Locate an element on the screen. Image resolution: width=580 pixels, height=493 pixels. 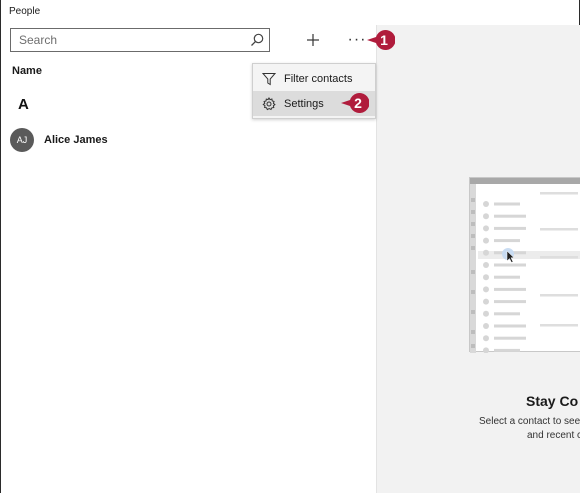
empty-state-illustration is located at coordinates (524, 265).